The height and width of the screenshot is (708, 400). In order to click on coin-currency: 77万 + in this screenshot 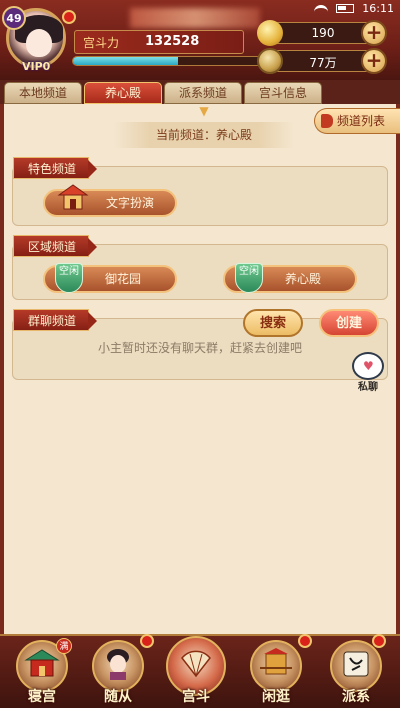, I will do `click(322, 61)`.